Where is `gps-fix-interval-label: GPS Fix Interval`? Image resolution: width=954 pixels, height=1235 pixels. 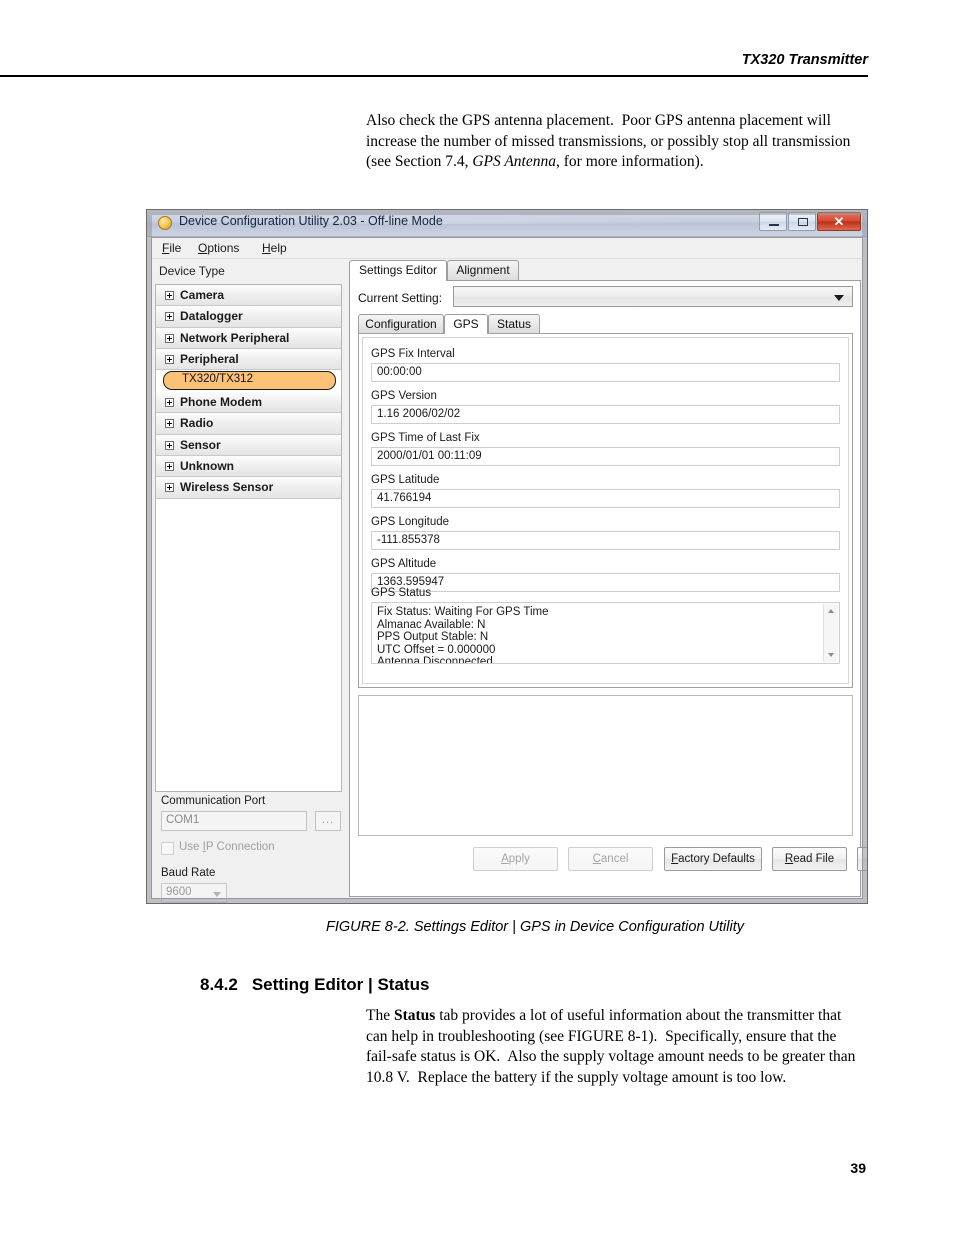 gps-fix-interval-label: GPS Fix Interval is located at coordinates (413, 354).